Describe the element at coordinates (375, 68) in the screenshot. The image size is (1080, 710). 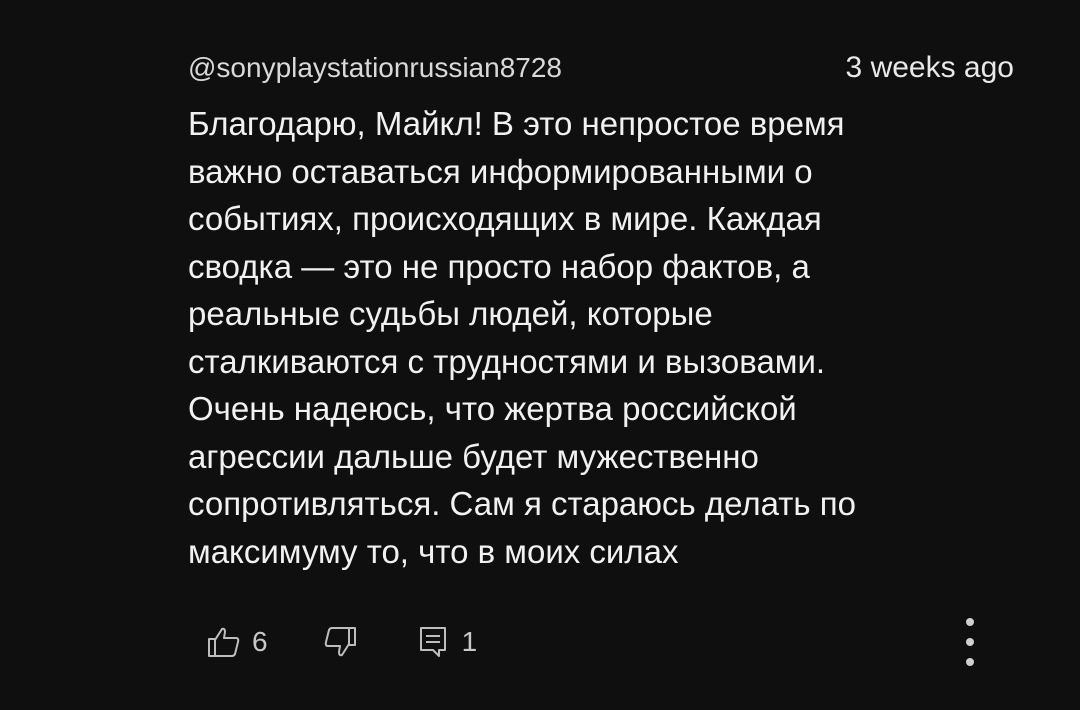
I see `comment-author: @sonyplaystationrussian8728` at that location.